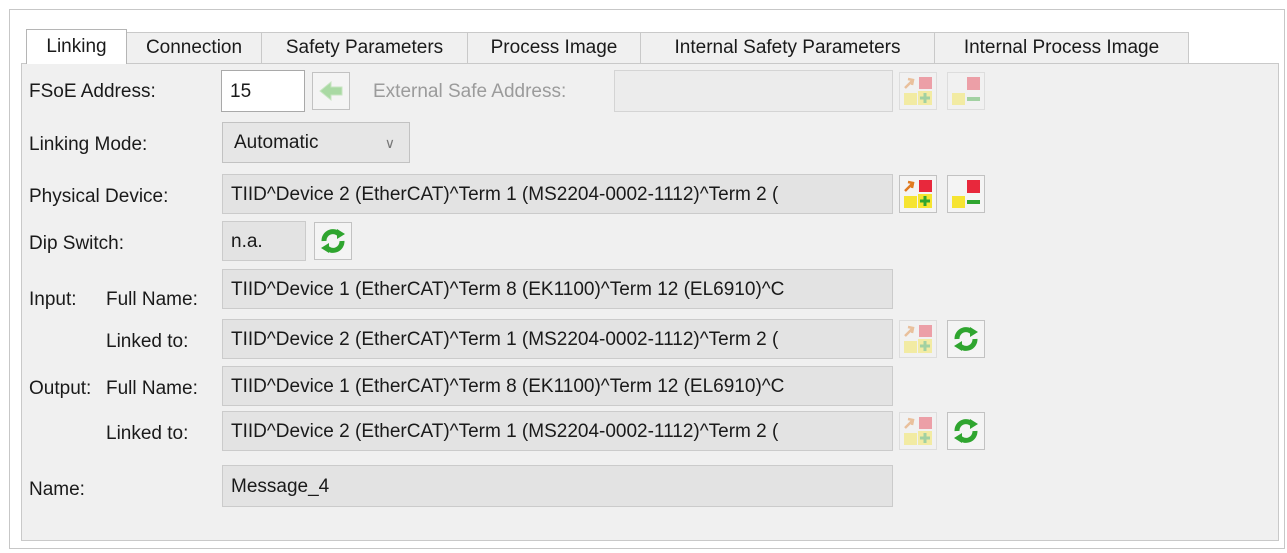  I want to click on tab-process-image: Process Image, so click(554, 47).